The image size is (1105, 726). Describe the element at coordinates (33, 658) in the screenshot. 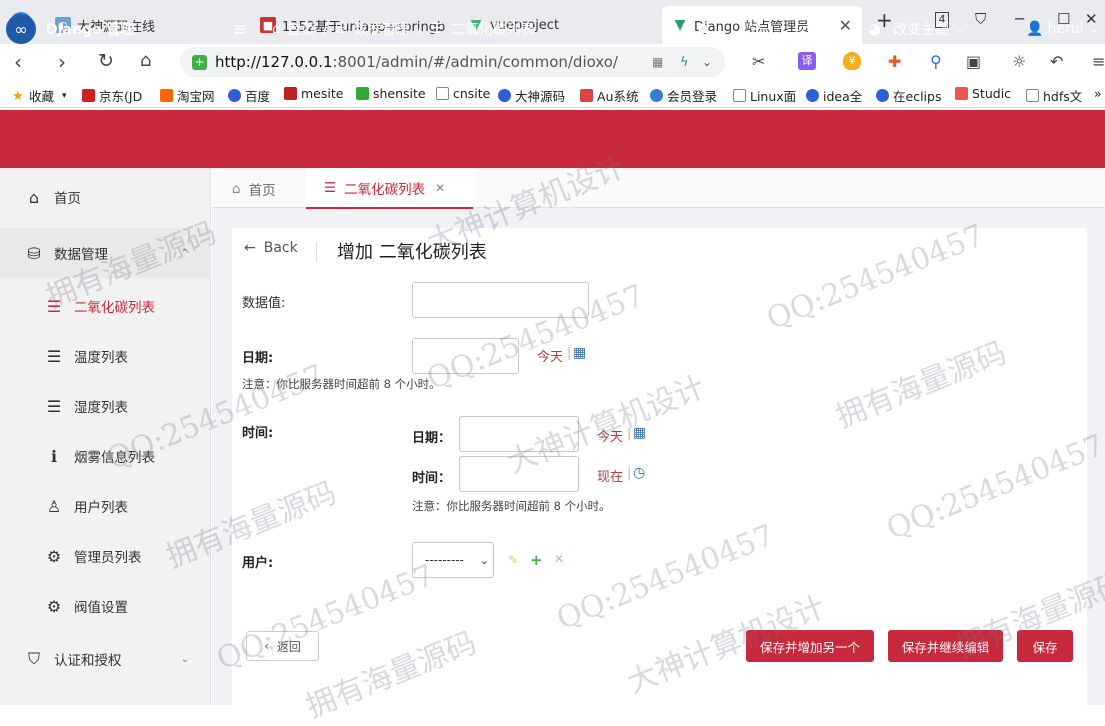

I see `shield-icon: ⛉` at that location.